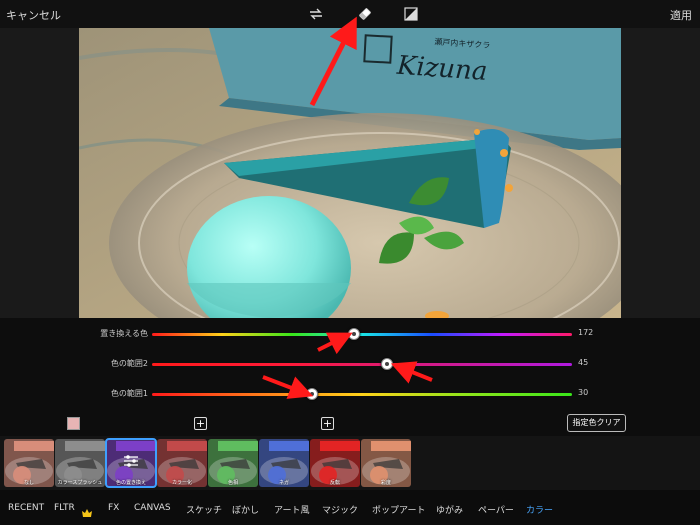 The image size is (700, 525). What do you see at coordinates (385, 483) in the screenshot?
I see `filter-thumbnail-label: 彩度` at bounding box center [385, 483].